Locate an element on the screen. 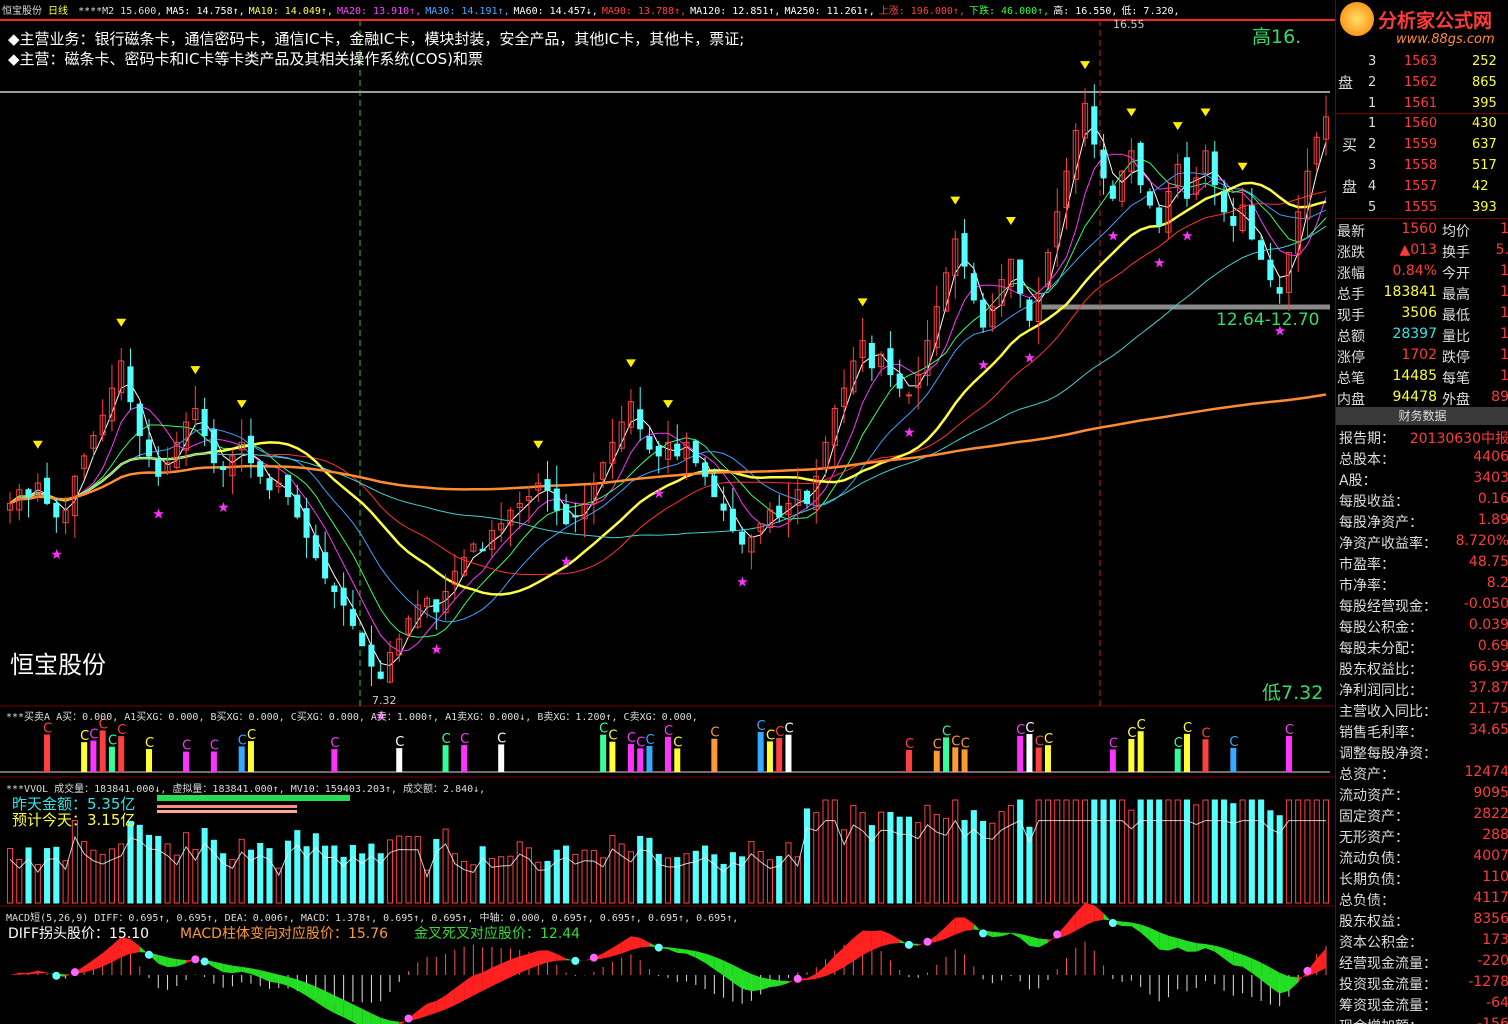  fin-tab: 财务数据 is located at coordinates (1422, 416).